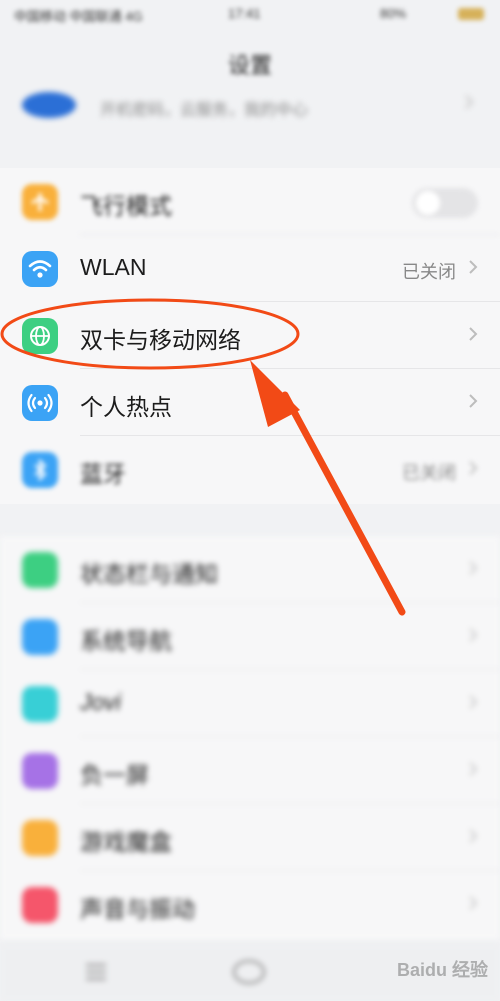 The image size is (500, 1001). I want to click on game-icon, so click(40, 838).